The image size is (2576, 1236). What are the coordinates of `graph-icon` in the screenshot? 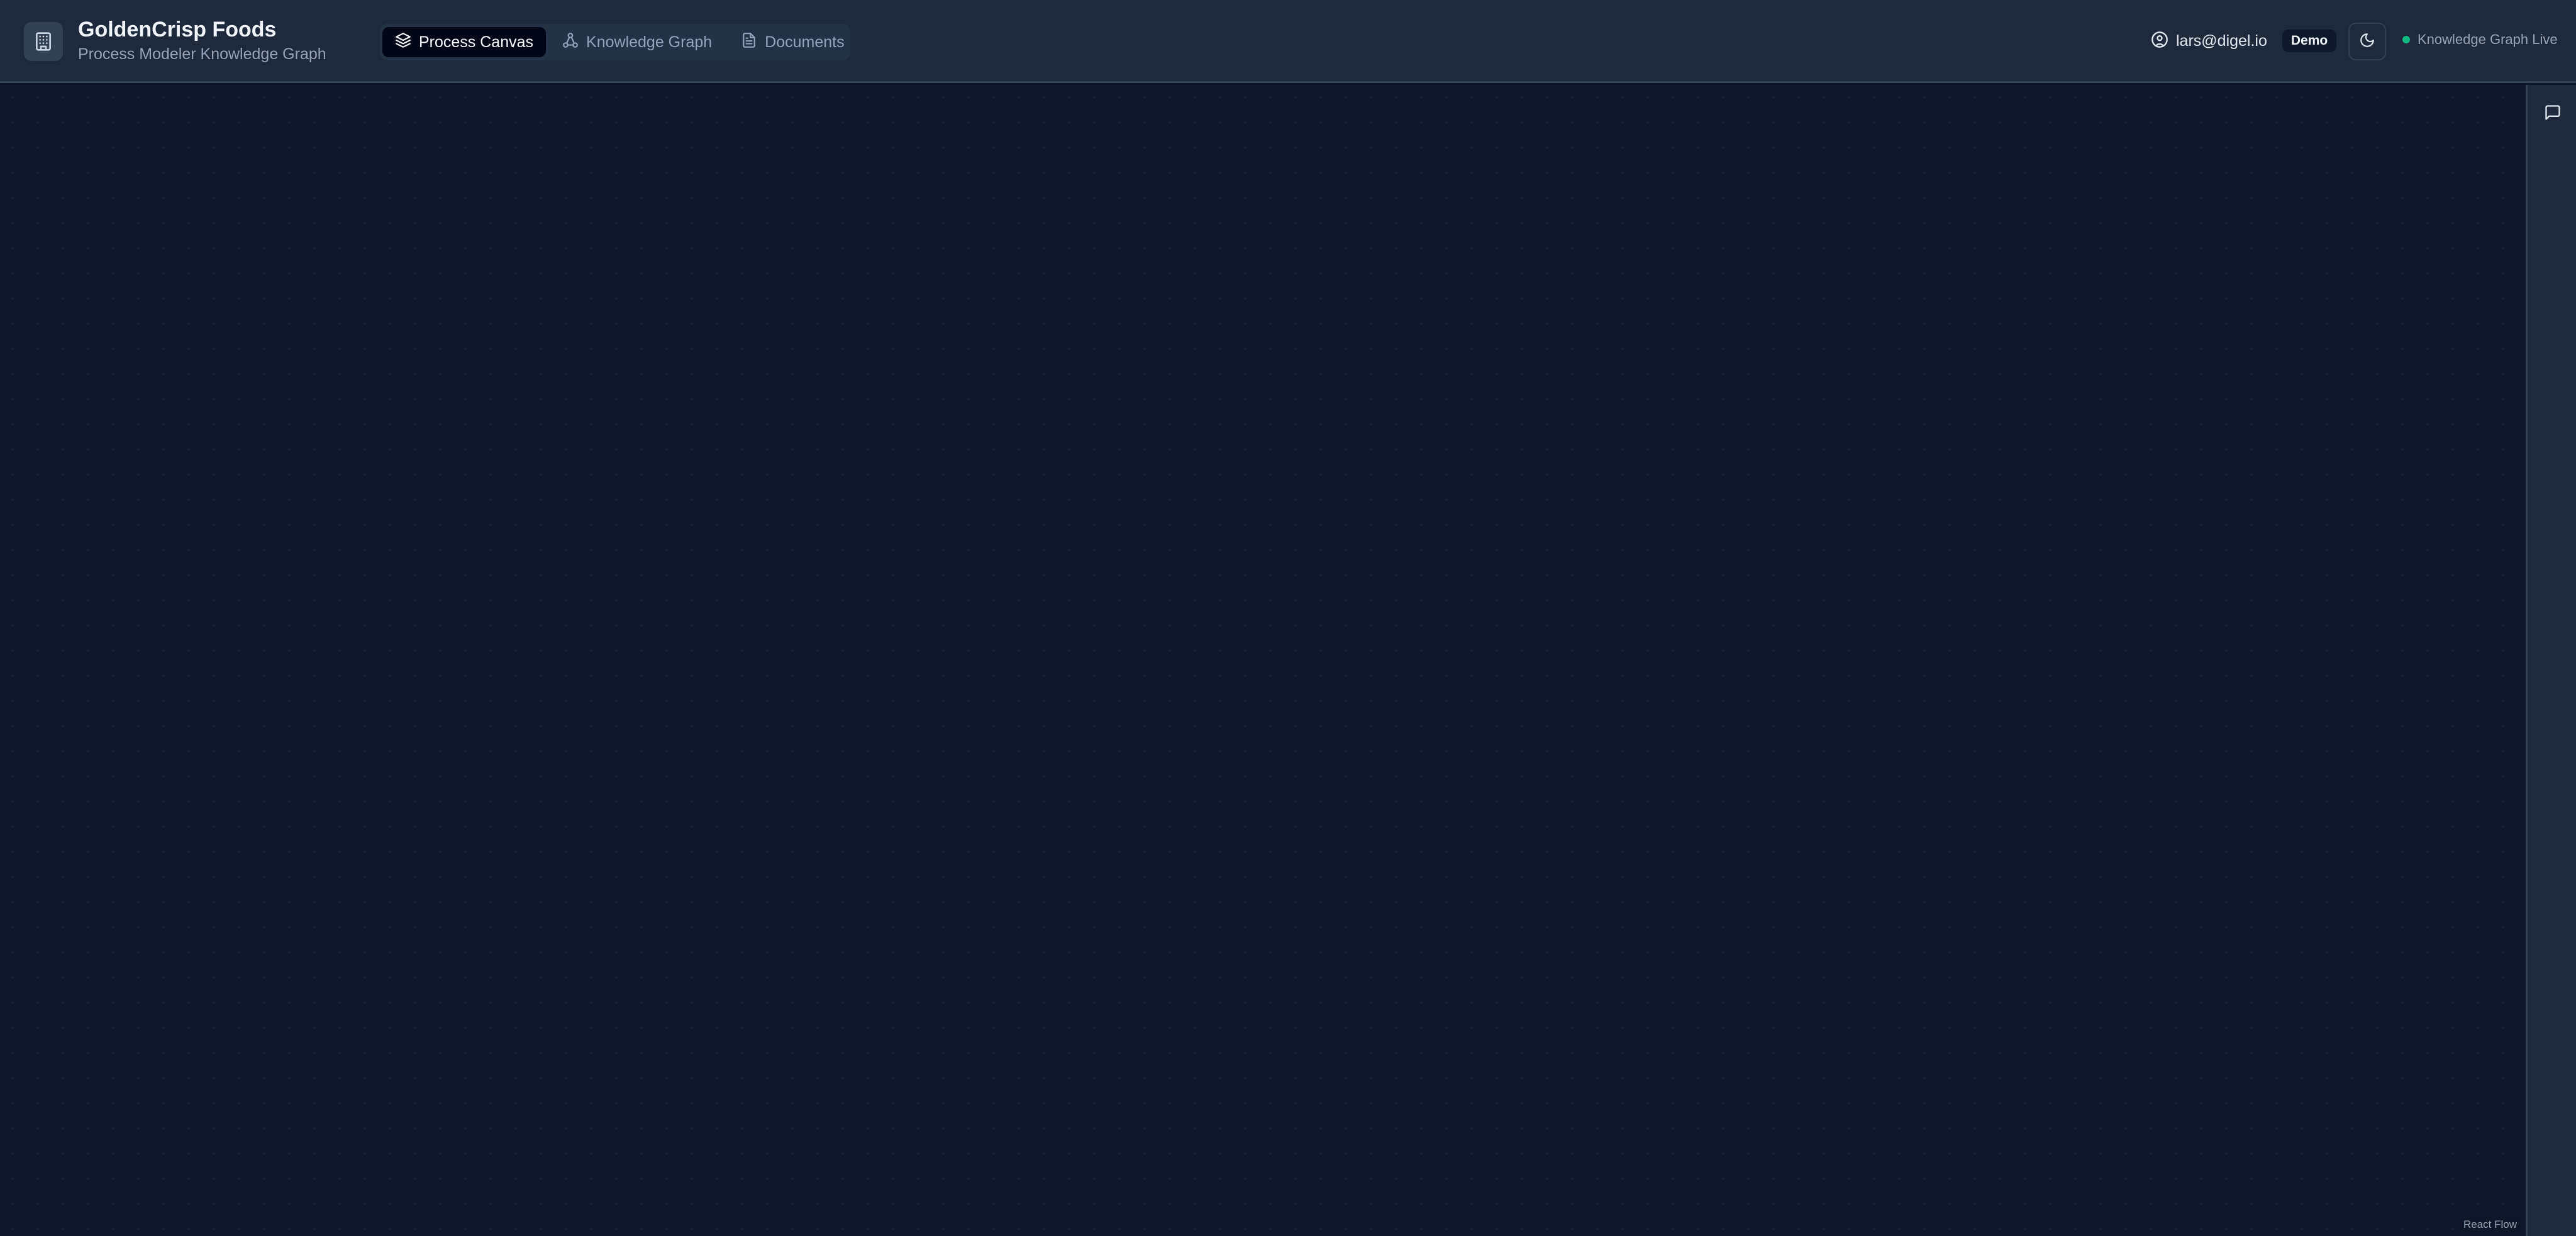 It's located at (570, 42).